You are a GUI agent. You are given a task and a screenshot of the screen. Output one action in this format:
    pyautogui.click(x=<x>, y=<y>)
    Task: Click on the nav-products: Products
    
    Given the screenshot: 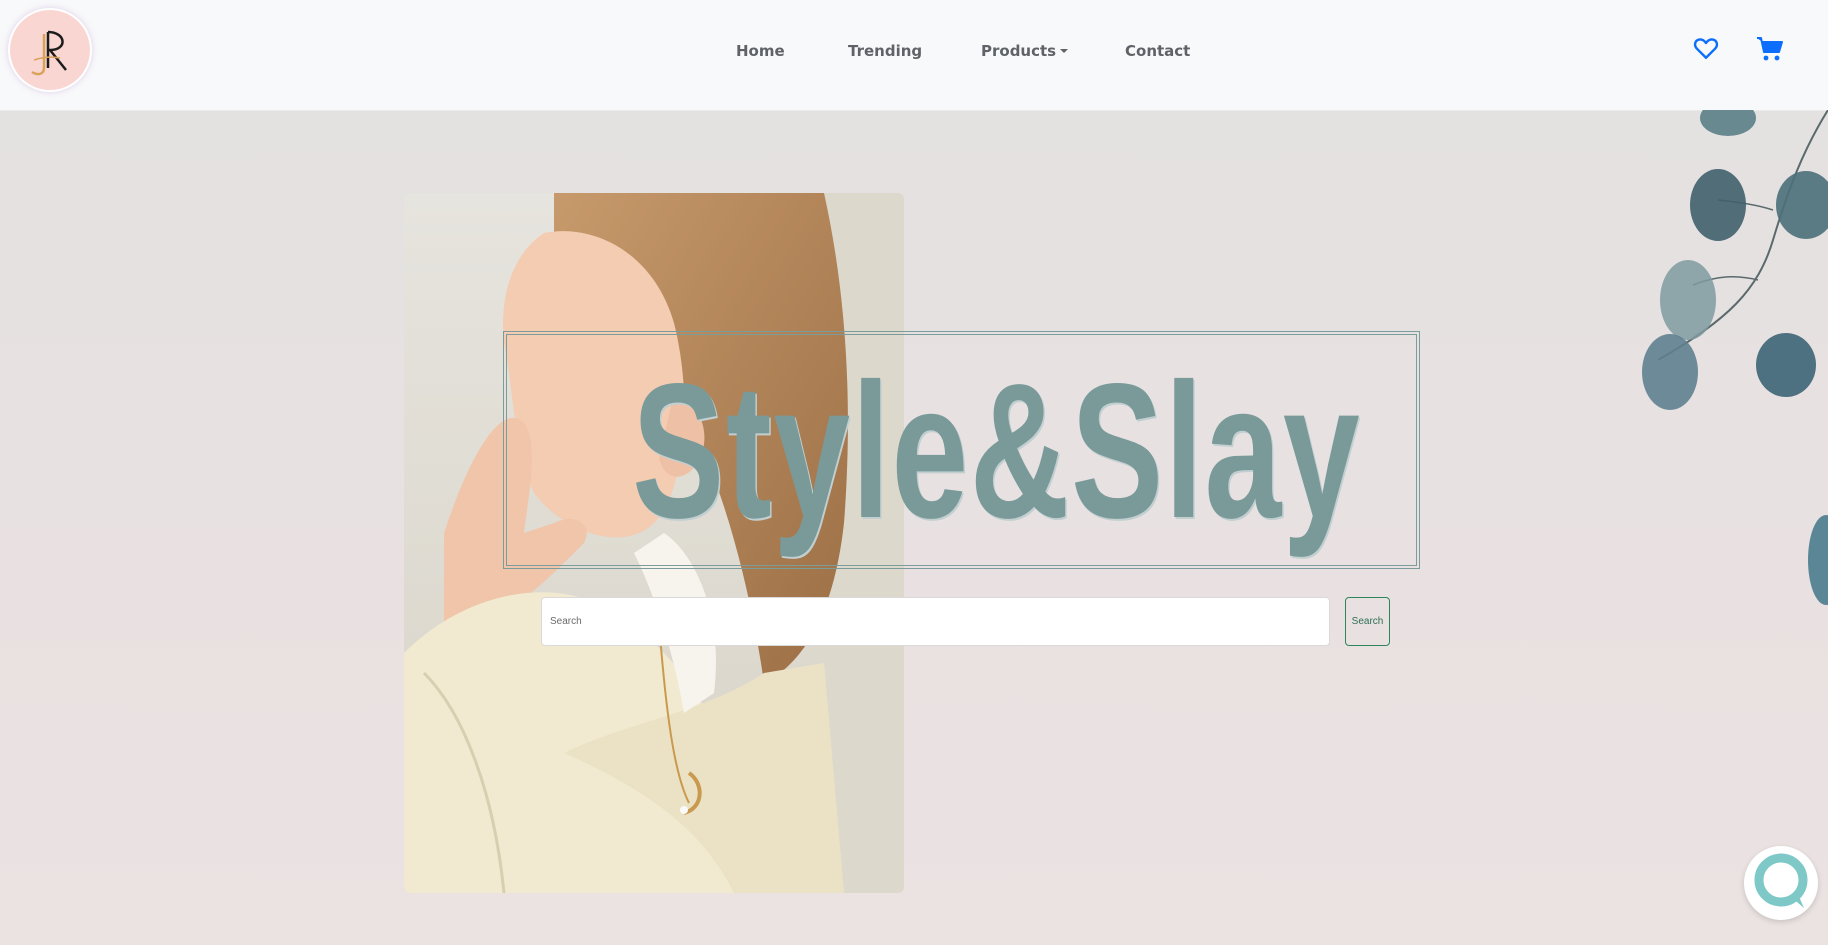 What is the action you would take?
    pyautogui.click(x=1025, y=51)
    